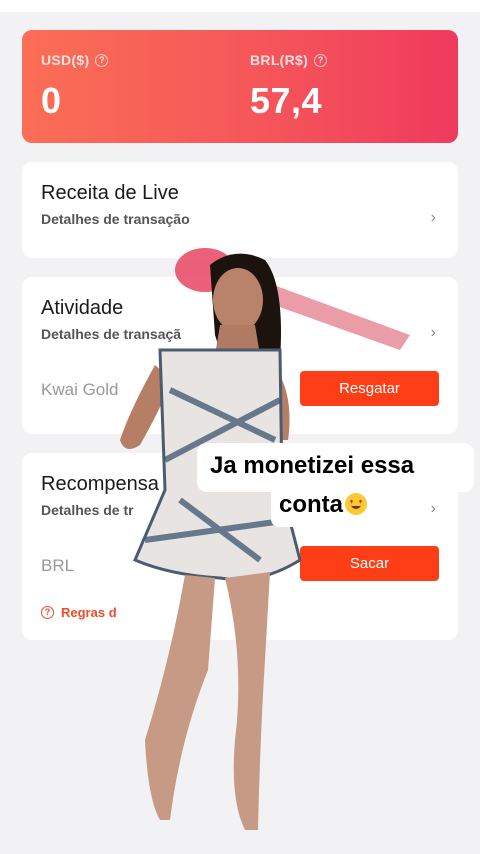 Image resolution: width=480 pixels, height=854 pixels. Describe the element at coordinates (279, 60) in the screenshot. I see `brl-label: BRL(R$)` at that location.